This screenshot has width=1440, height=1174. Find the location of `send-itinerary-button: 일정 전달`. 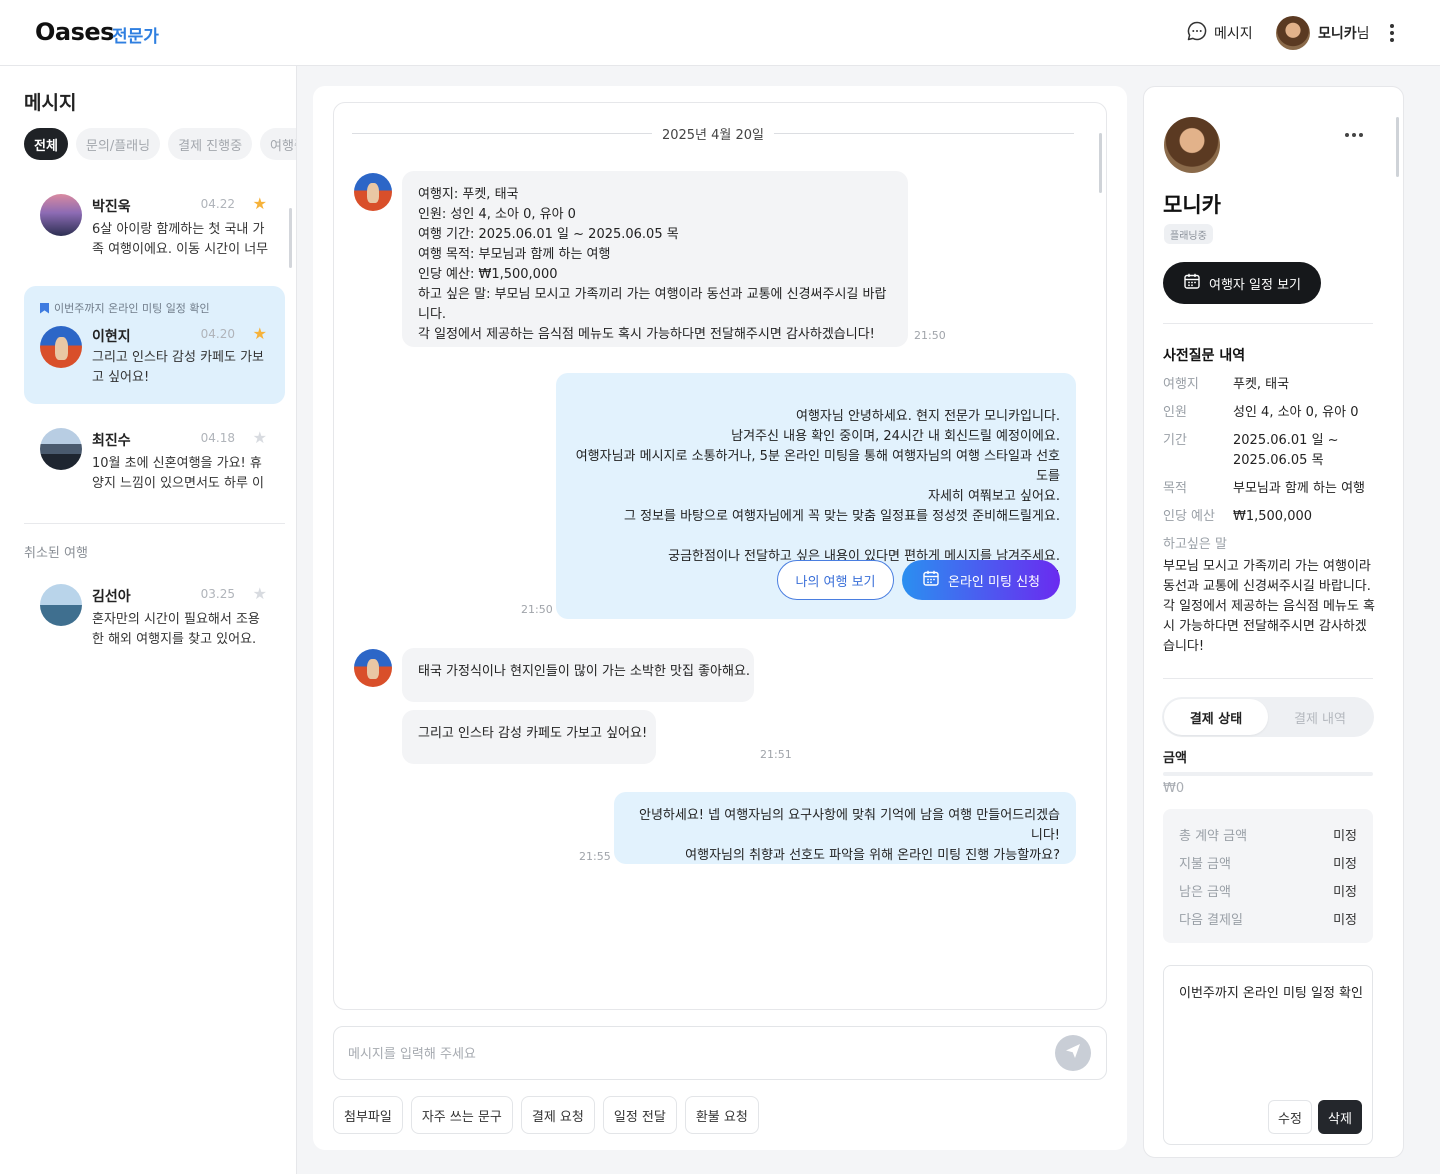

send-itinerary-button: 일정 전달 is located at coordinates (639, 1115).